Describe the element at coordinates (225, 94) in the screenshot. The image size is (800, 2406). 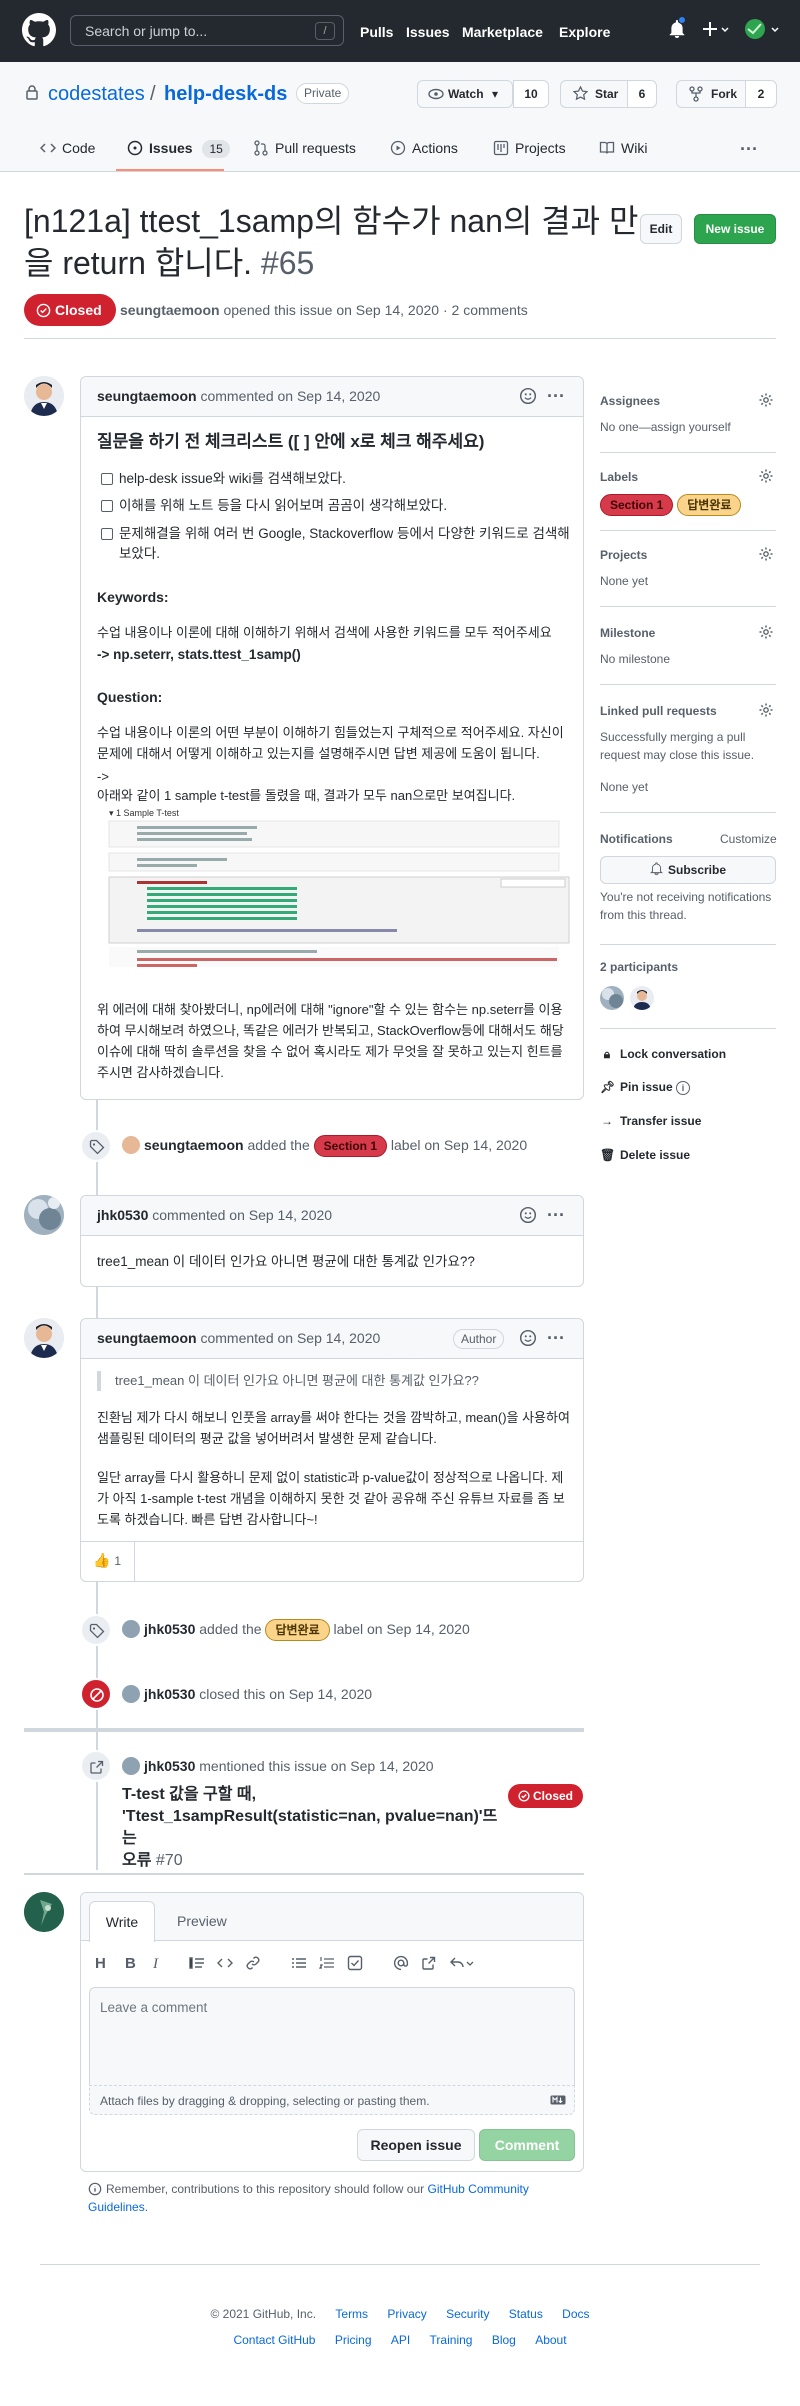
I see `repo-name-link: help-desk-ds` at that location.